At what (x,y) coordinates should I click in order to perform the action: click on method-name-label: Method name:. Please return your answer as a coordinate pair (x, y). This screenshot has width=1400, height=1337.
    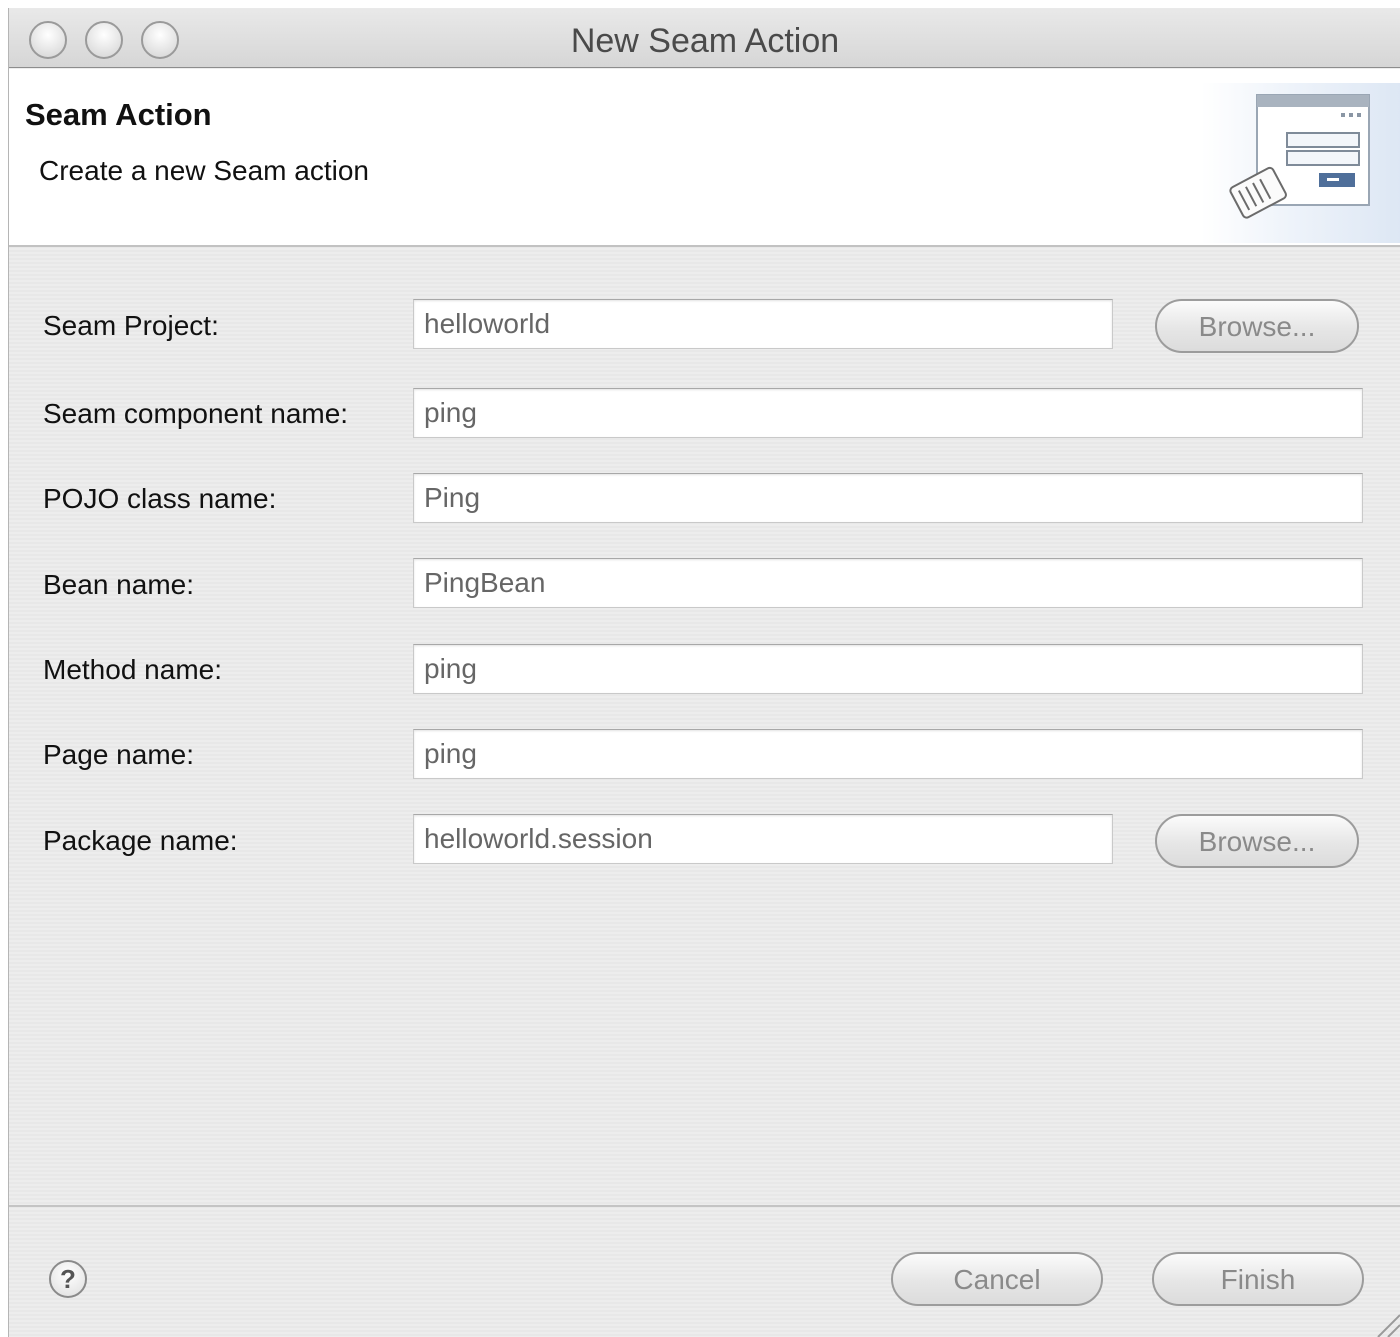
    Looking at the image, I should click on (132, 669).